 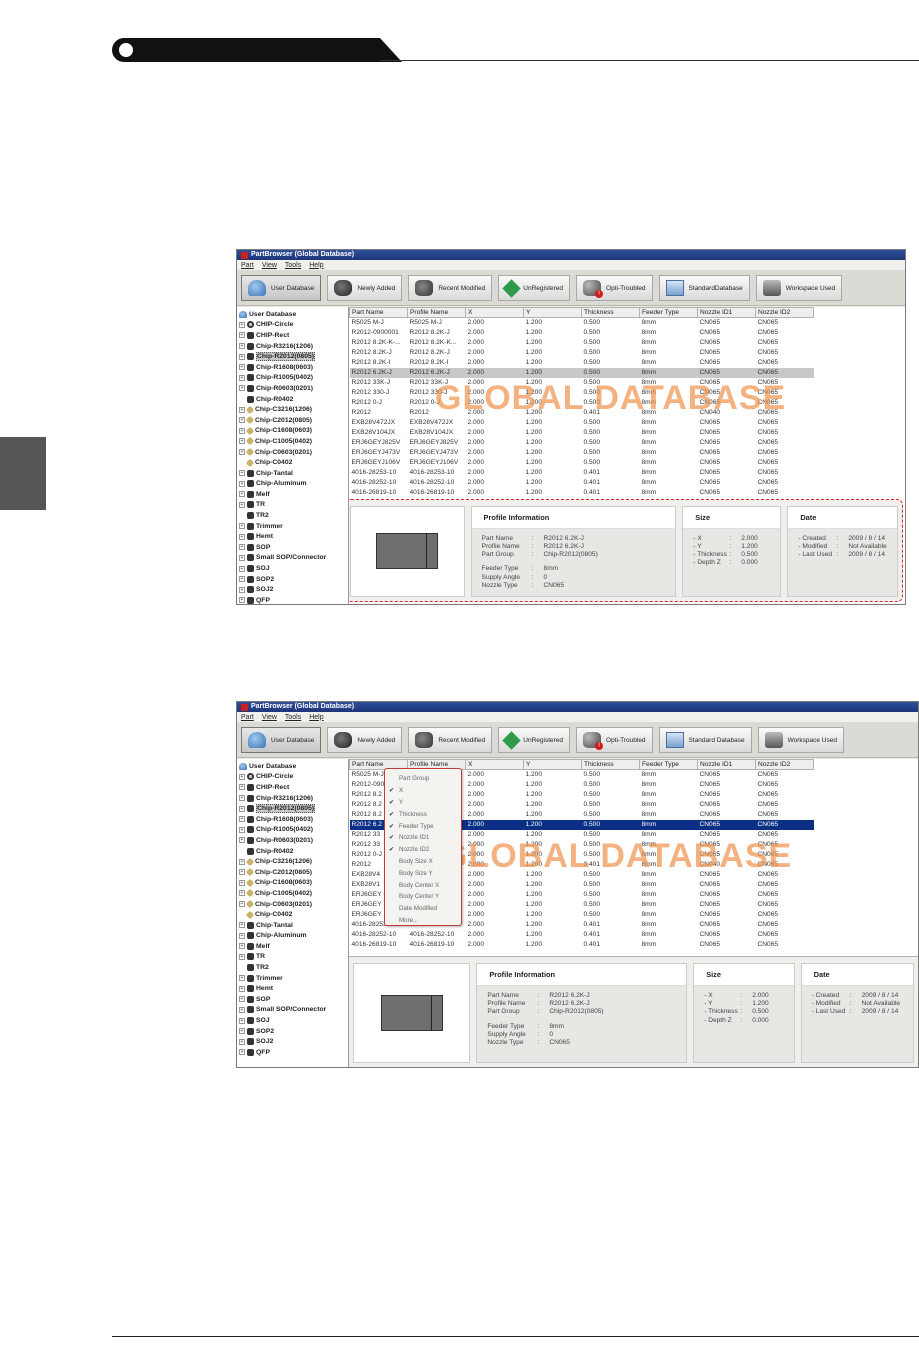 I want to click on toolbar-button-unregistered: UnRegistered, so click(x=534, y=288).